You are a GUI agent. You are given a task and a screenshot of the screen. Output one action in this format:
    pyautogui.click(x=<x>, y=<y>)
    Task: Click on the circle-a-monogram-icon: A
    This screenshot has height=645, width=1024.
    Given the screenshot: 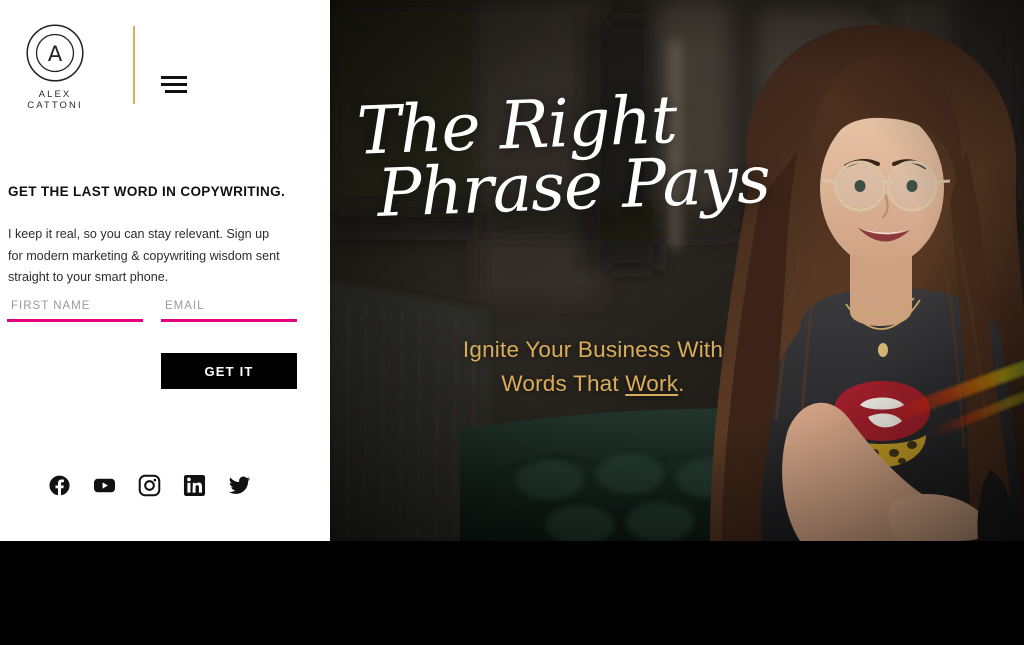 What is the action you would take?
    pyautogui.click(x=55, y=53)
    